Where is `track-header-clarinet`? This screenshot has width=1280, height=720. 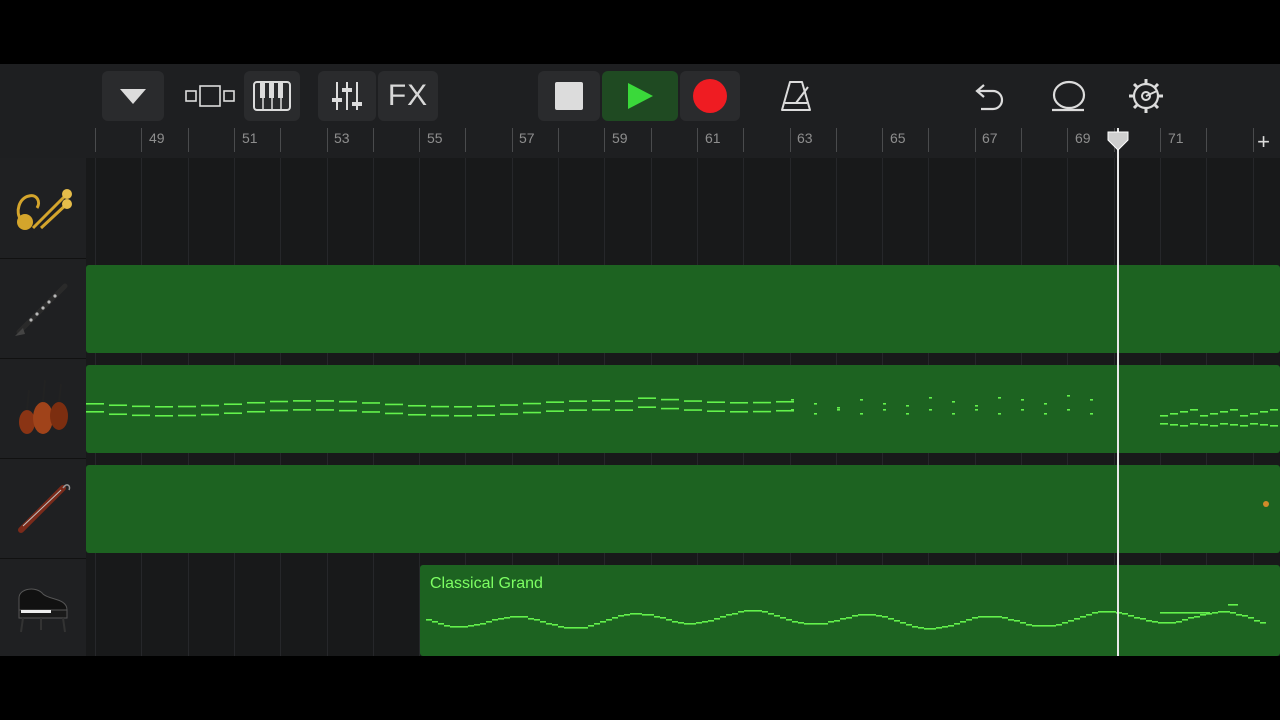
track-header-clarinet is located at coordinates (43, 308).